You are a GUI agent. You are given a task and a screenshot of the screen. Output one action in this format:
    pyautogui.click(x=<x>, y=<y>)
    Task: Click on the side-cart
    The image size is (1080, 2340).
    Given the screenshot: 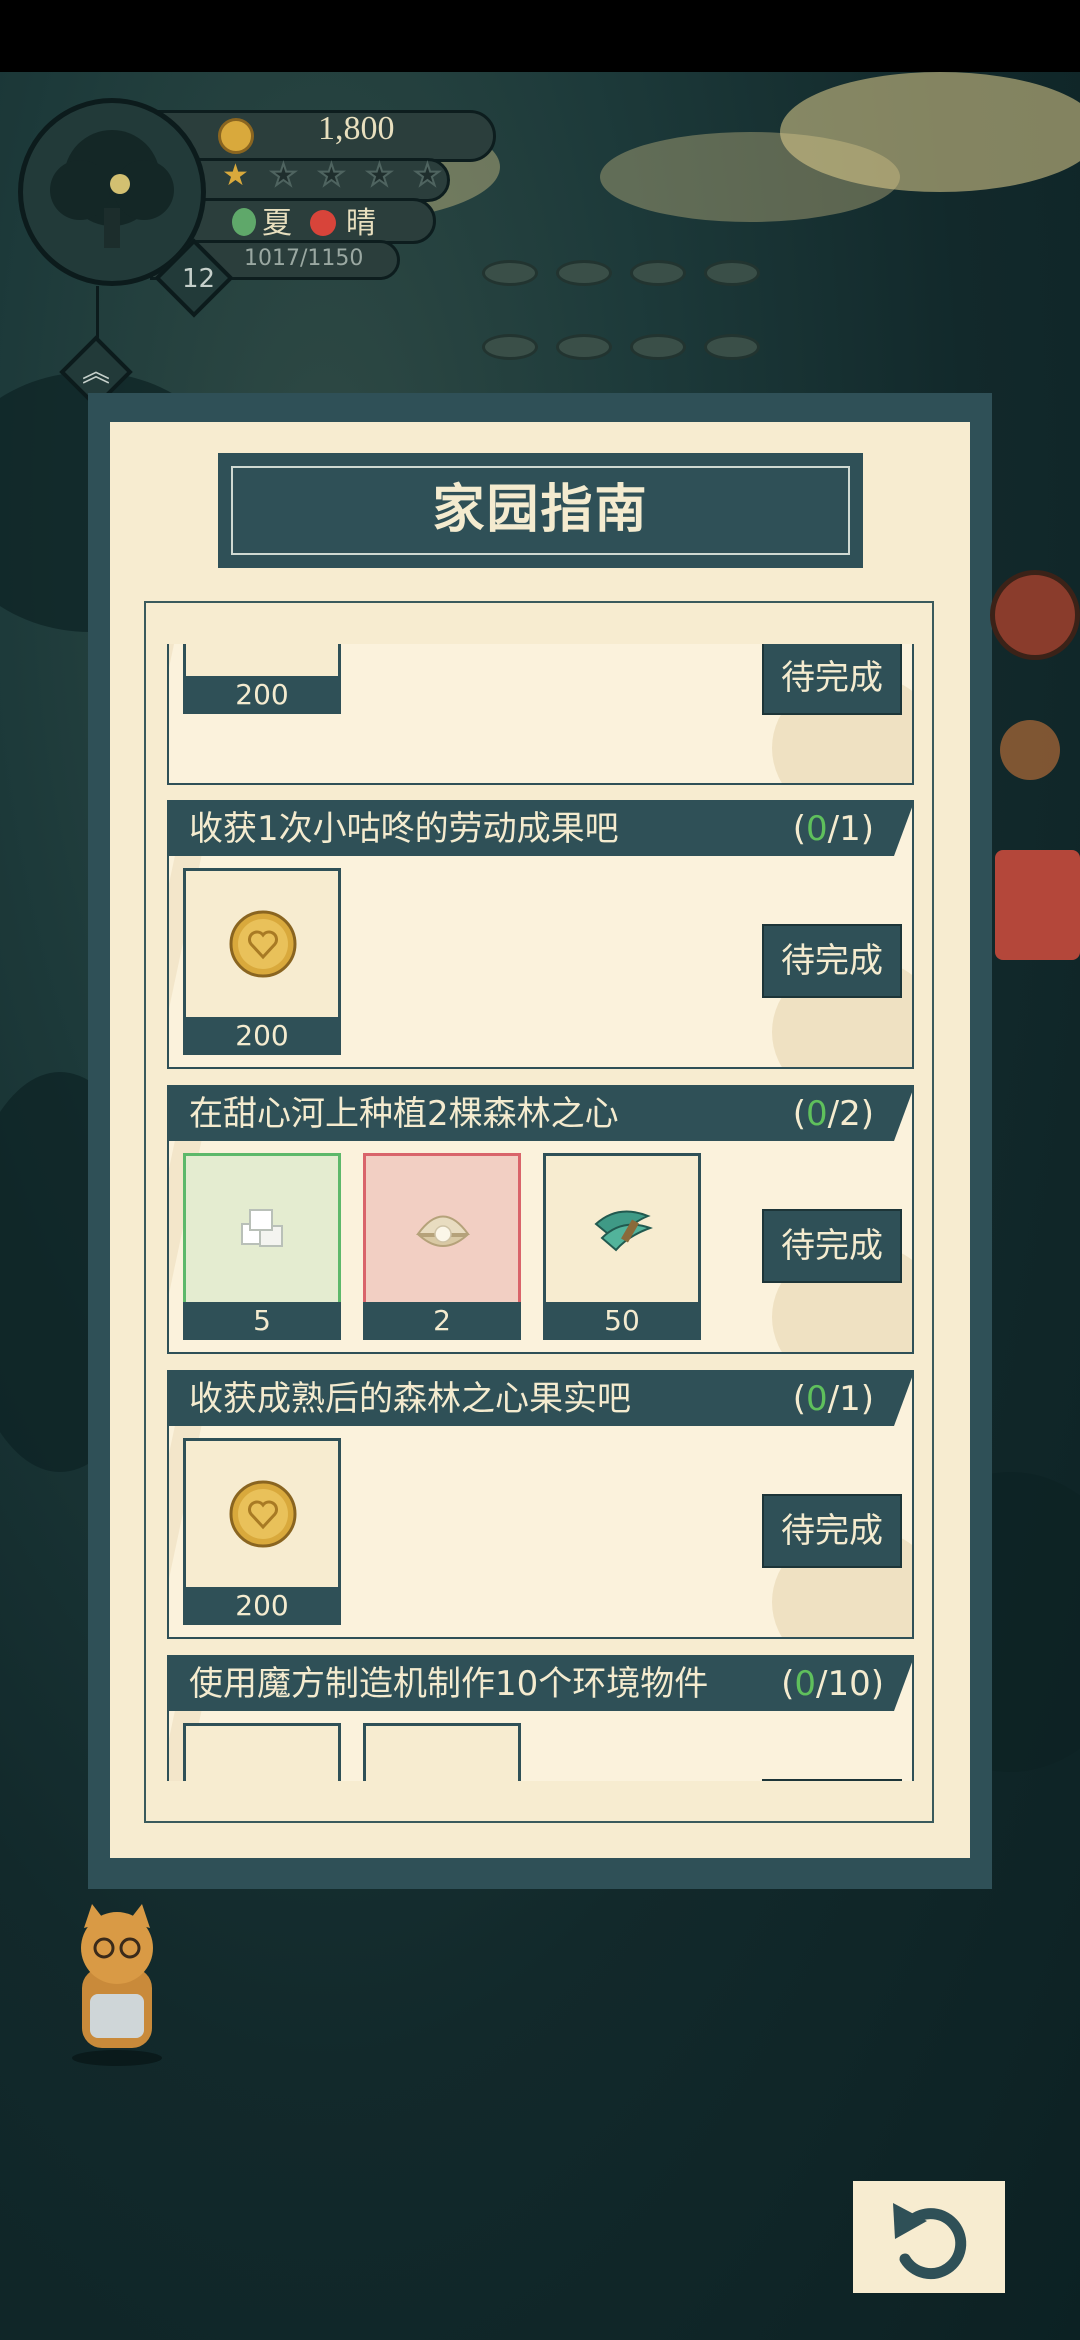 What is the action you would take?
    pyautogui.click(x=1037, y=905)
    